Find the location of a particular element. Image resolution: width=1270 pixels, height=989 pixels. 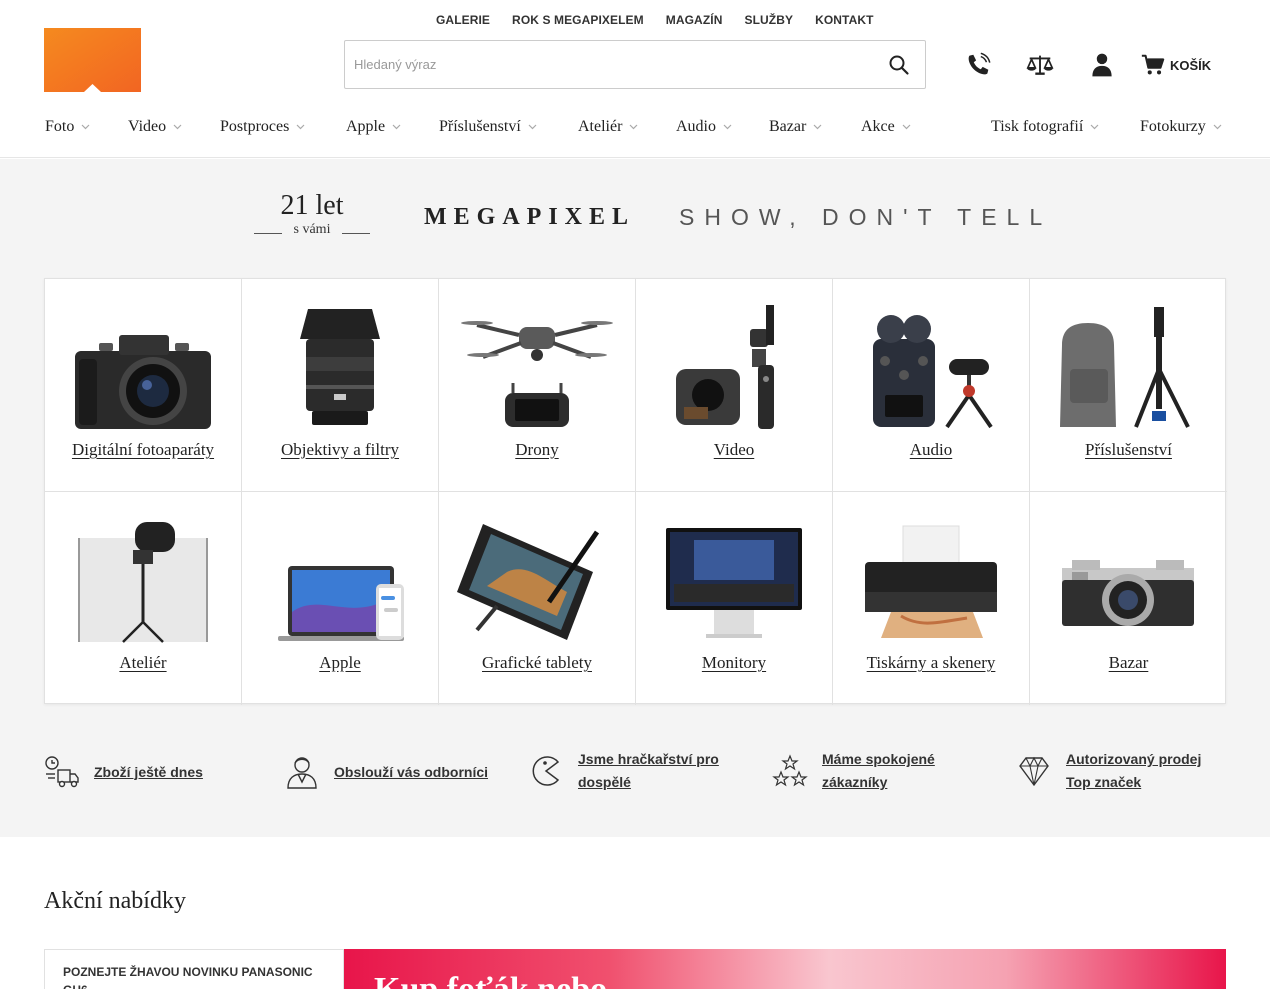

category-tile-accessories: Příslušenství is located at coordinates (1128, 385).